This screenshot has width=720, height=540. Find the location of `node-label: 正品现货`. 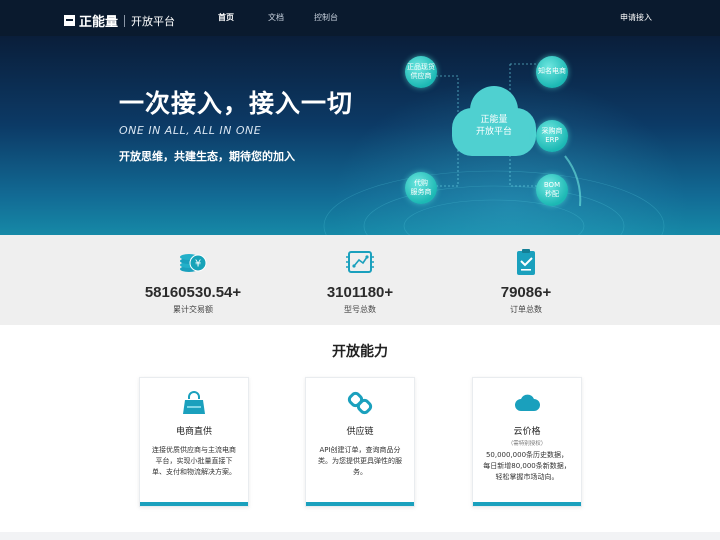

node-label: 正品现货 is located at coordinates (421, 66).